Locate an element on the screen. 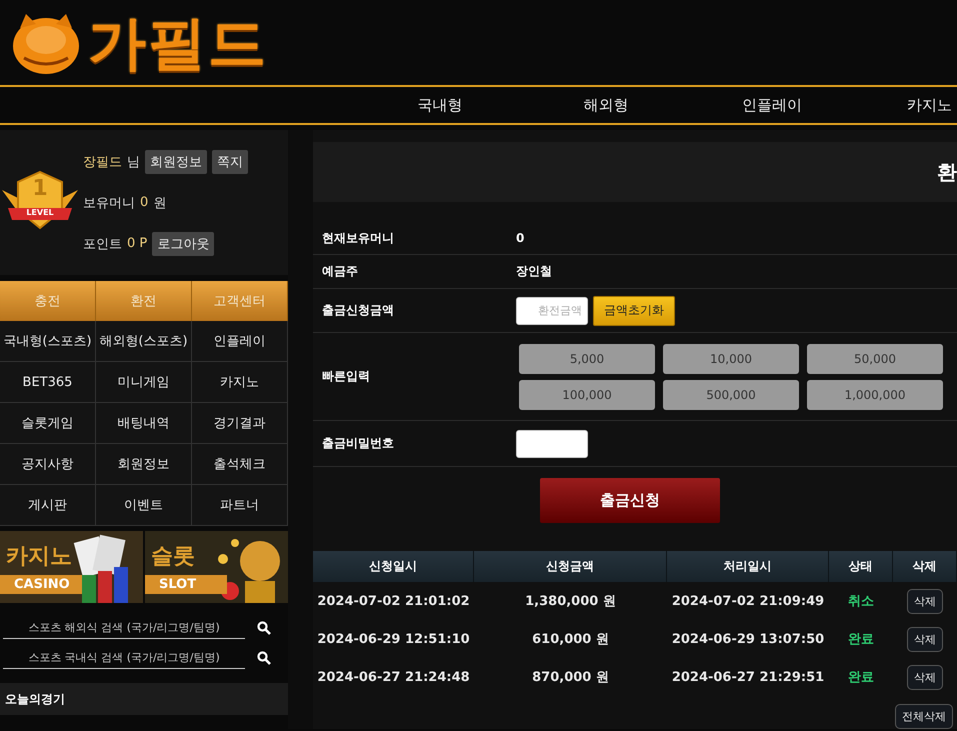 The width and height of the screenshot is (957, 731). delete-all-button: 전체삭제 is located at coordinates (924, 716).